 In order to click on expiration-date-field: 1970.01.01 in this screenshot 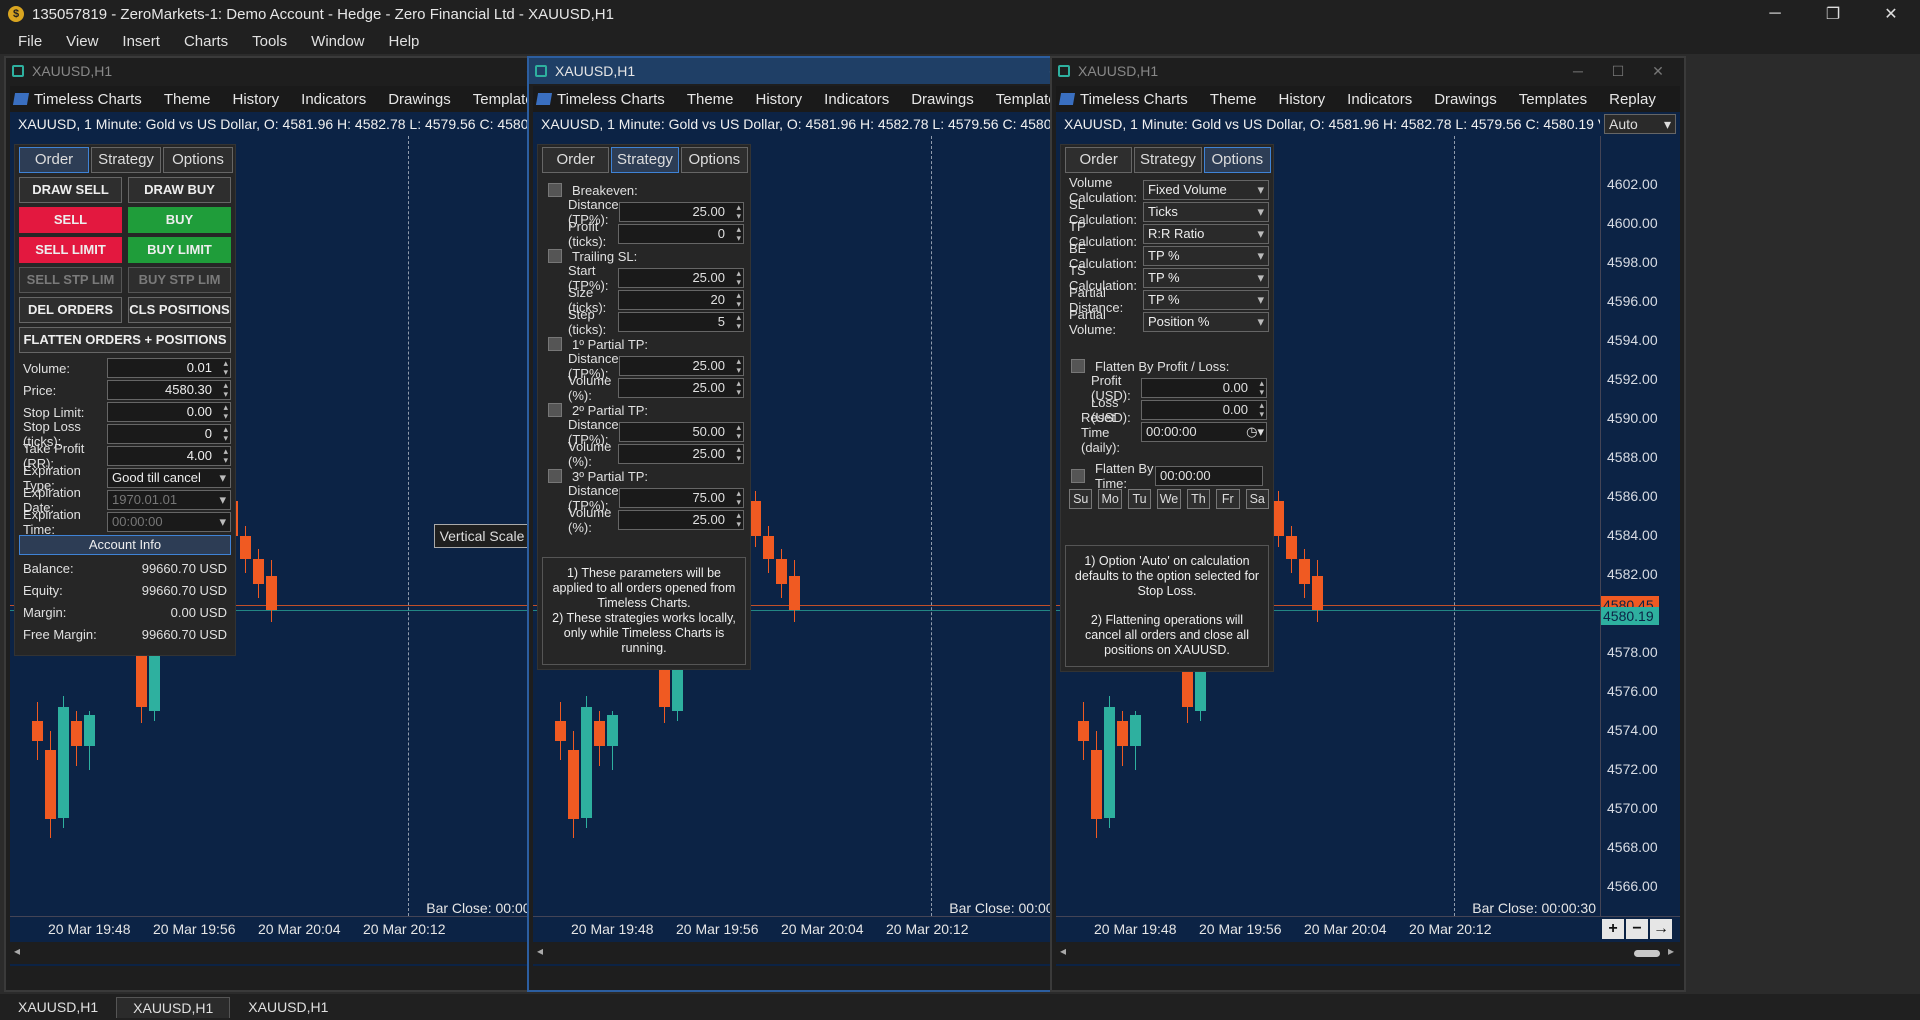, I will do `click(169, 500)`.